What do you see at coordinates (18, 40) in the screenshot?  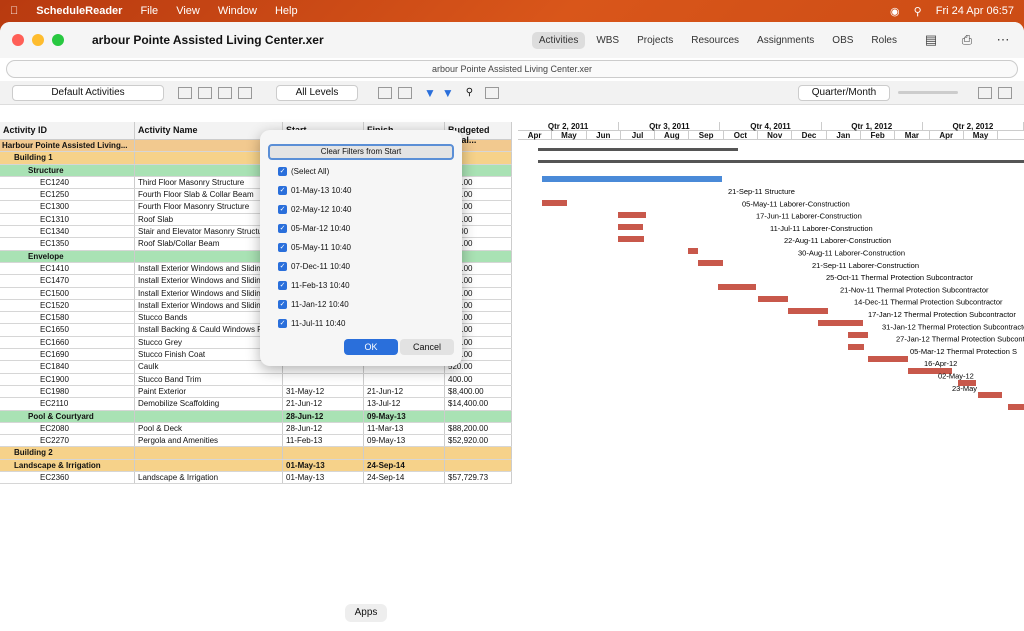 I see `close-button` at bounding box center [18, 40].